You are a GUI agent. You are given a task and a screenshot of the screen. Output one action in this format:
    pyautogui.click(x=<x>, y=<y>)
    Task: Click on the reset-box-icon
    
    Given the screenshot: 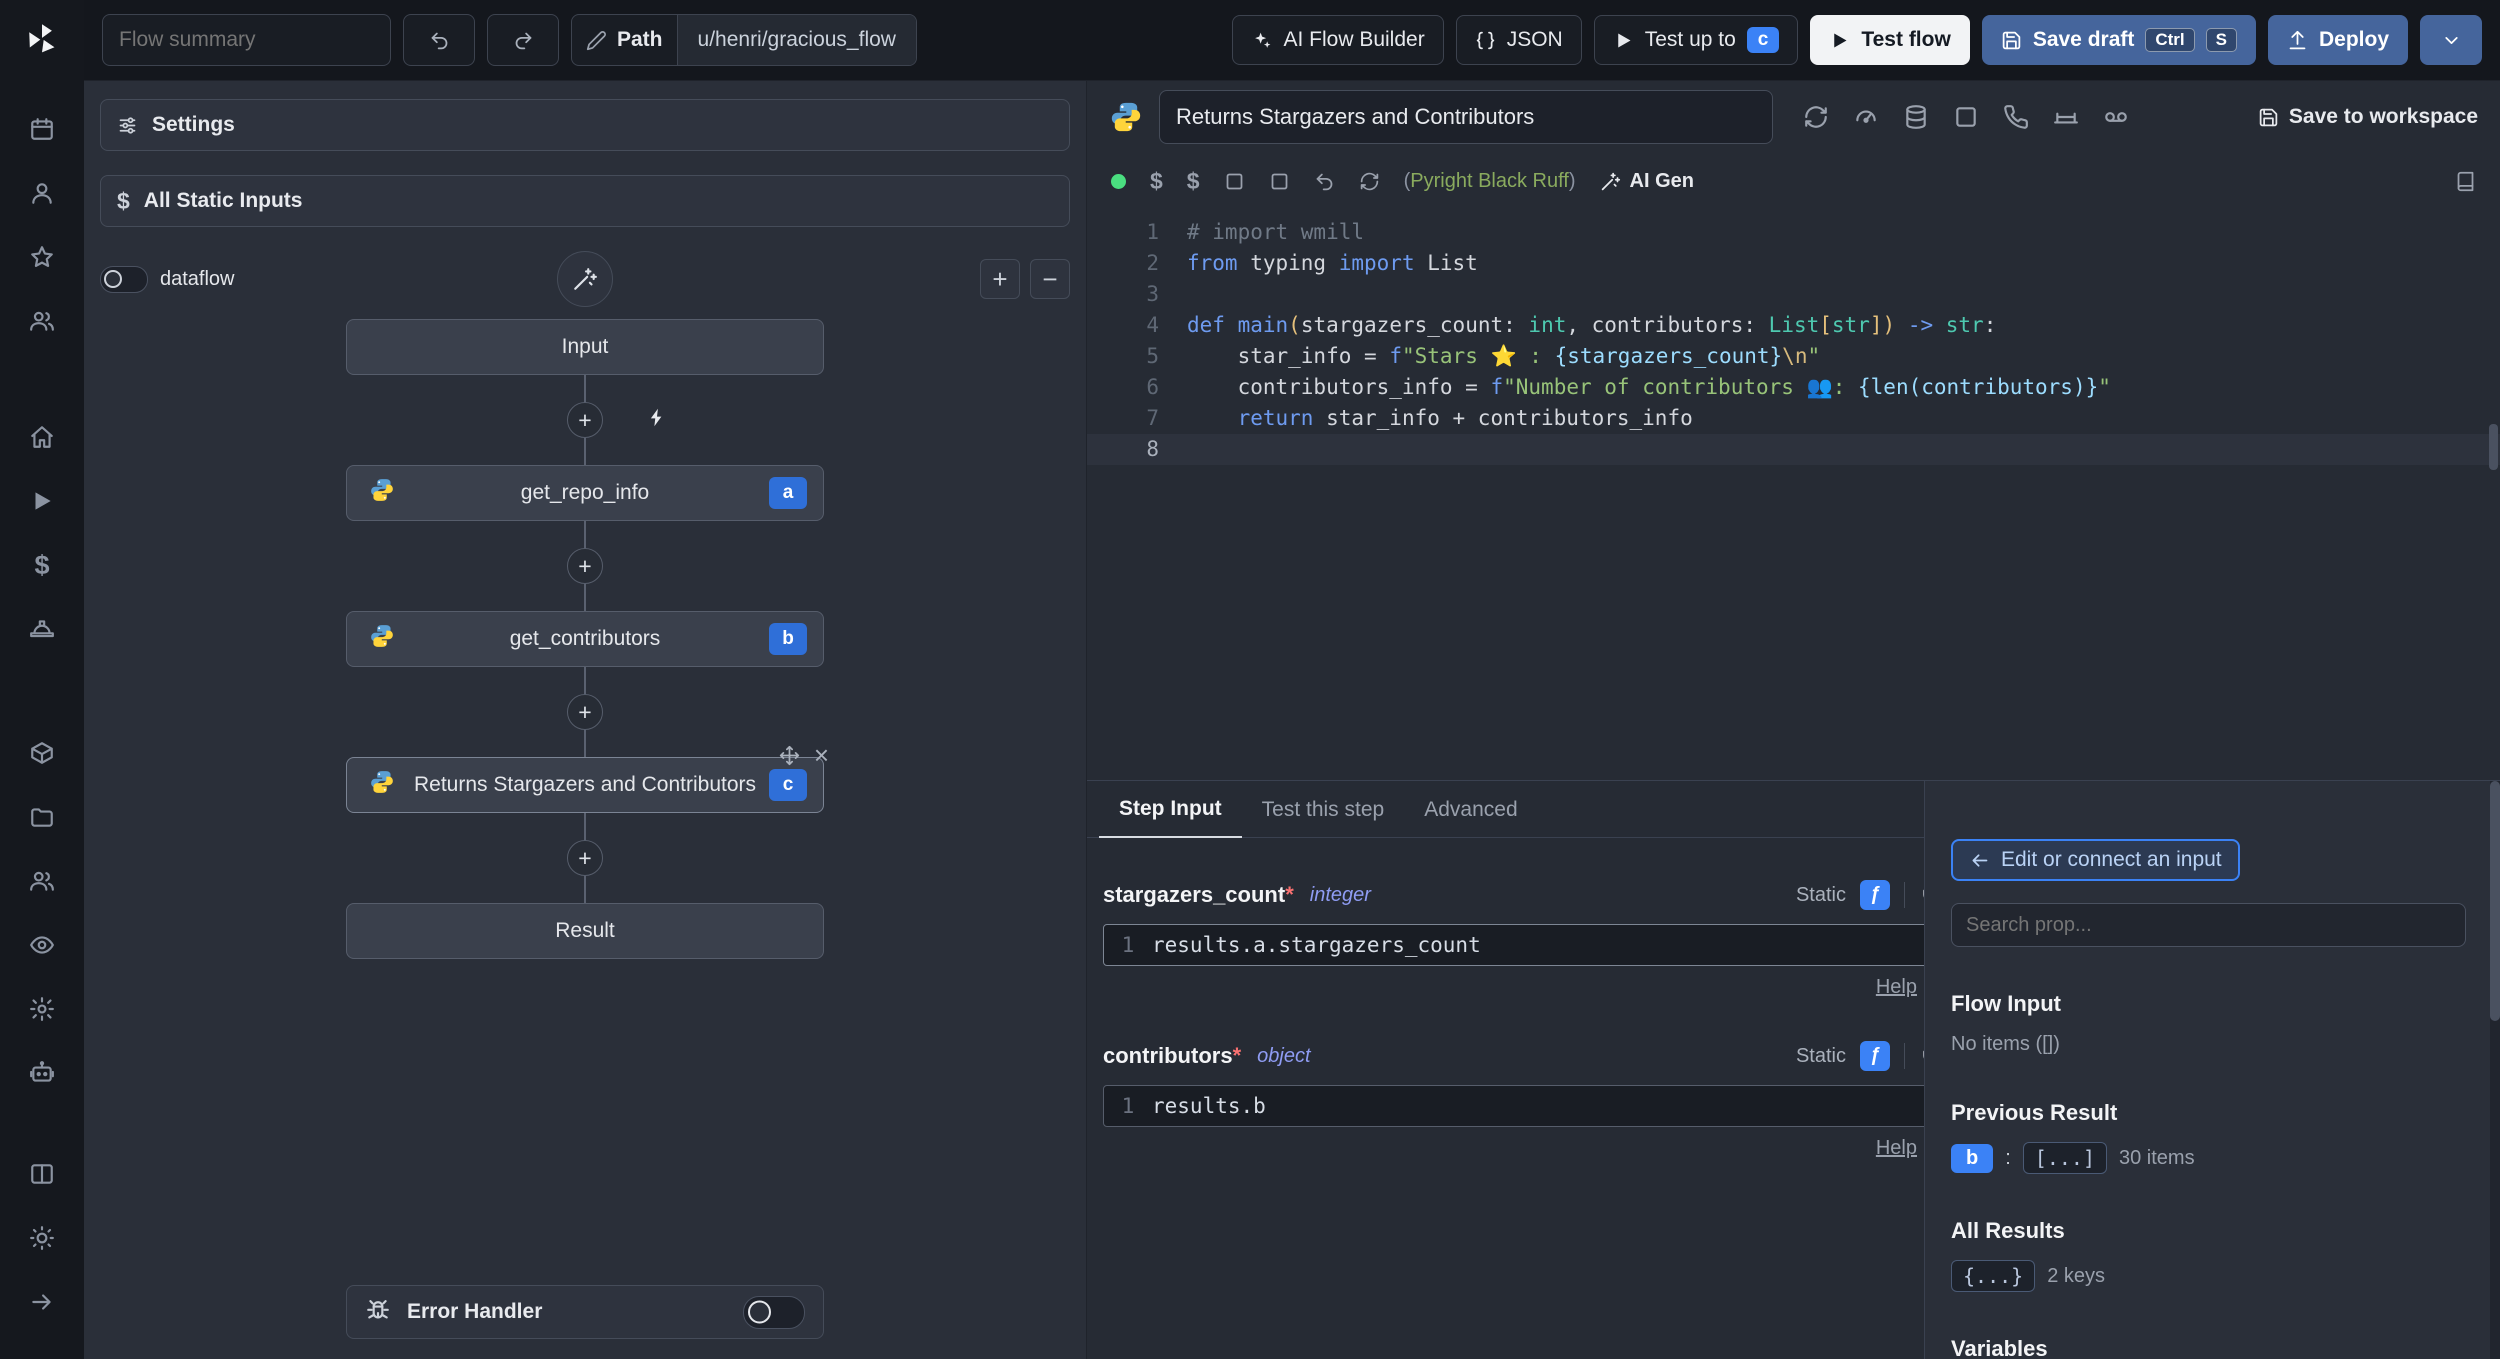 What is the action you would take?
    pyautogui.click(x=1234, y=181)
    